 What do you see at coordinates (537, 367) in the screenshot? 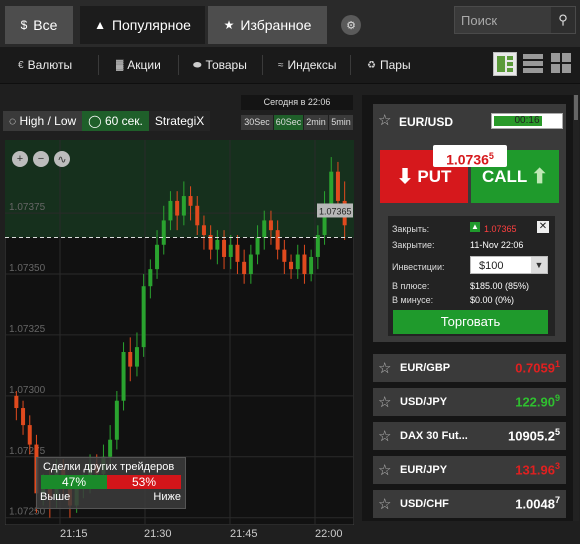
I see `asset-price: 0.70591` at bounding box center [537, 367].